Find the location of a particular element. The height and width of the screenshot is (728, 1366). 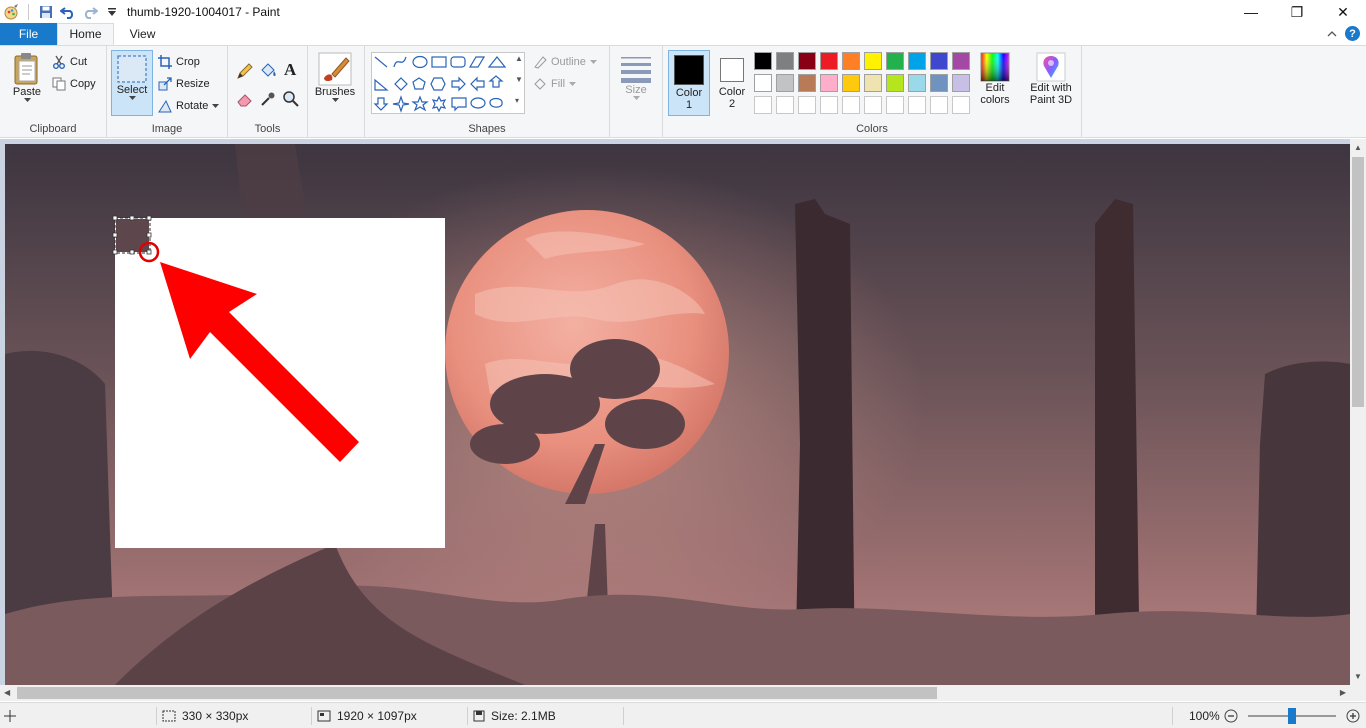

scroll-right-arrow-icon: ▶ is located at coordinates (1343, 692).